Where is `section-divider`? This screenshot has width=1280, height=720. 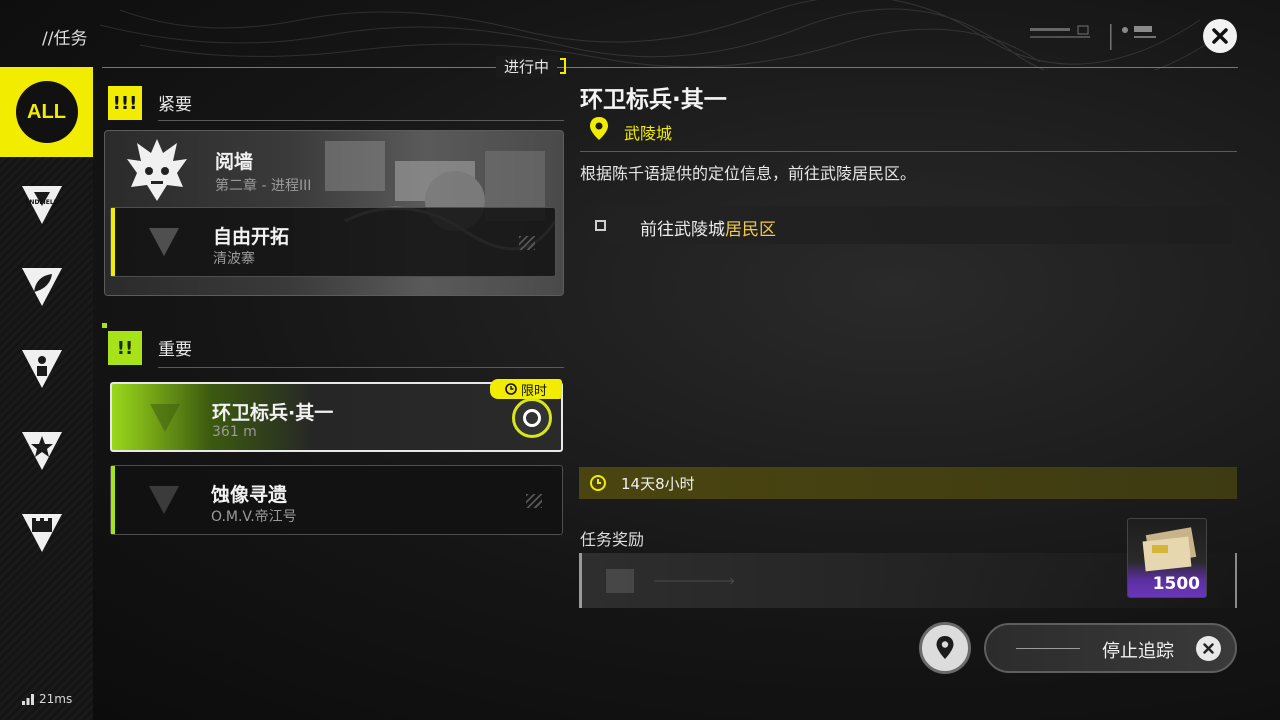 section-divider is located at coordinates (670, 67).